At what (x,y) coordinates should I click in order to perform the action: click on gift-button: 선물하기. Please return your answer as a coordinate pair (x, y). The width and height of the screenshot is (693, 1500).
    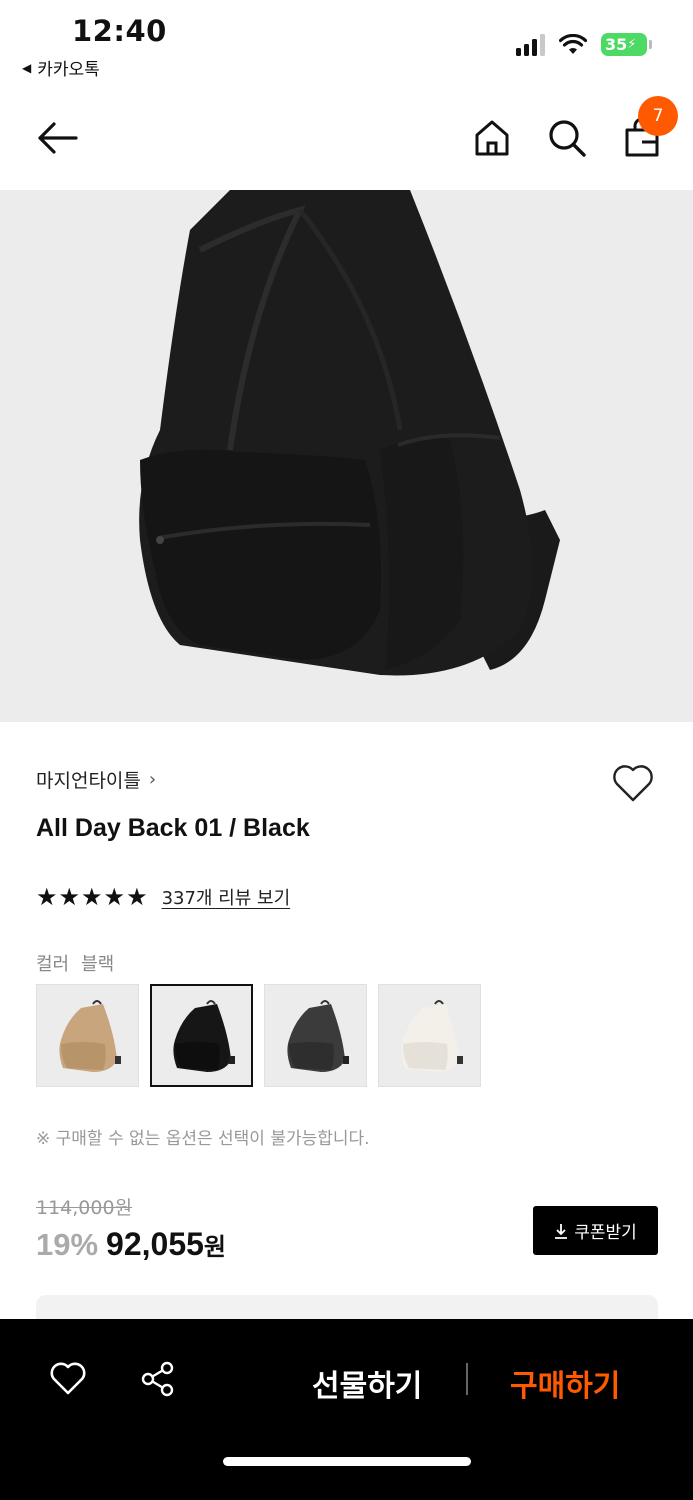
    Looking at the image, I should click on (367, 1383).